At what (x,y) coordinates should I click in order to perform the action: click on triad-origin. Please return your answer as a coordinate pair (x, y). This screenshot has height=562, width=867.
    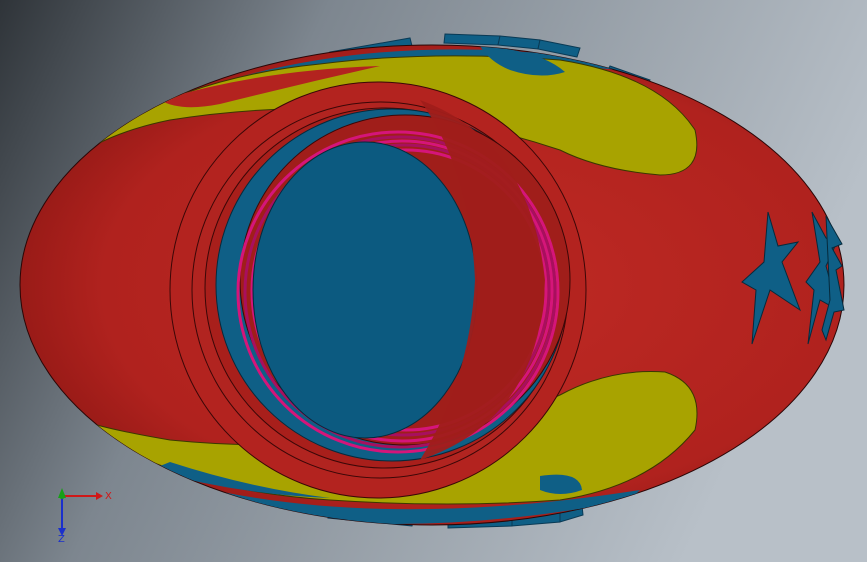
    Looking at the image, I should click on (62, 496).